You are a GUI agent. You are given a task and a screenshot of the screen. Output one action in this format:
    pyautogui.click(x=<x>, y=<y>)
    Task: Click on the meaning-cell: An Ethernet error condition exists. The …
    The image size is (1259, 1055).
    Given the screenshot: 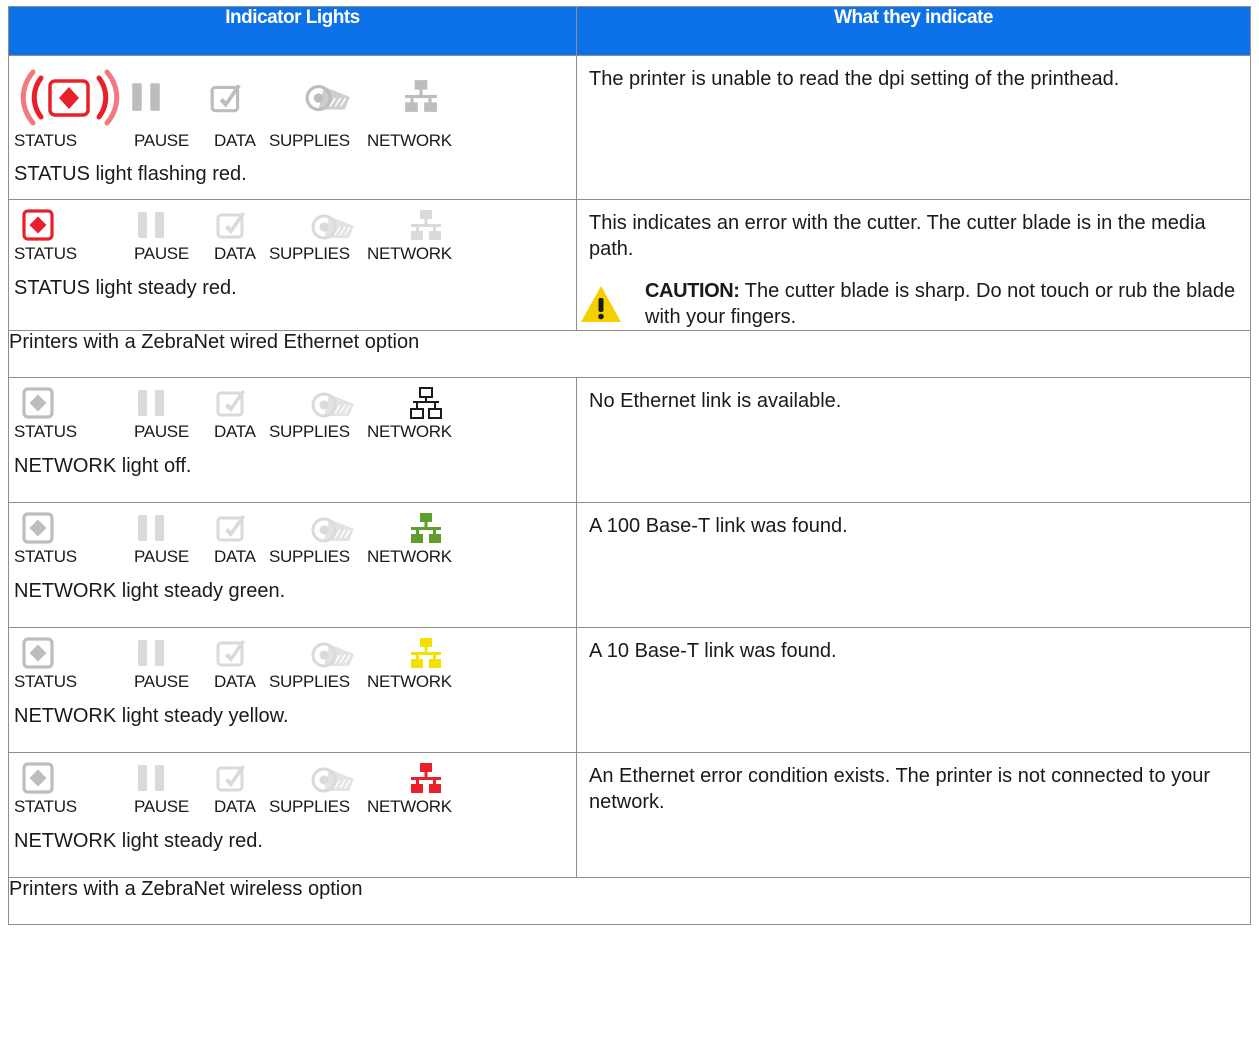 What is the action you would take?
    pyautogui.click(x=913, y=815)
    